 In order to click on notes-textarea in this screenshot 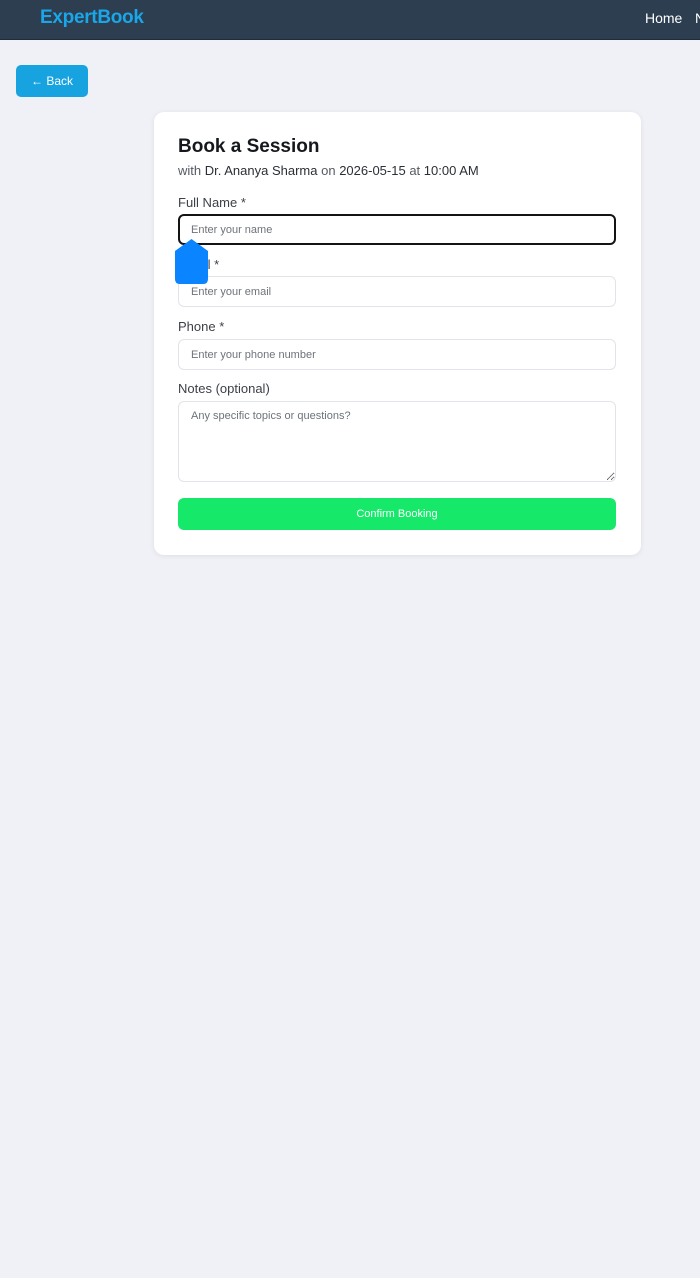, I will do `click(397, 441)`.